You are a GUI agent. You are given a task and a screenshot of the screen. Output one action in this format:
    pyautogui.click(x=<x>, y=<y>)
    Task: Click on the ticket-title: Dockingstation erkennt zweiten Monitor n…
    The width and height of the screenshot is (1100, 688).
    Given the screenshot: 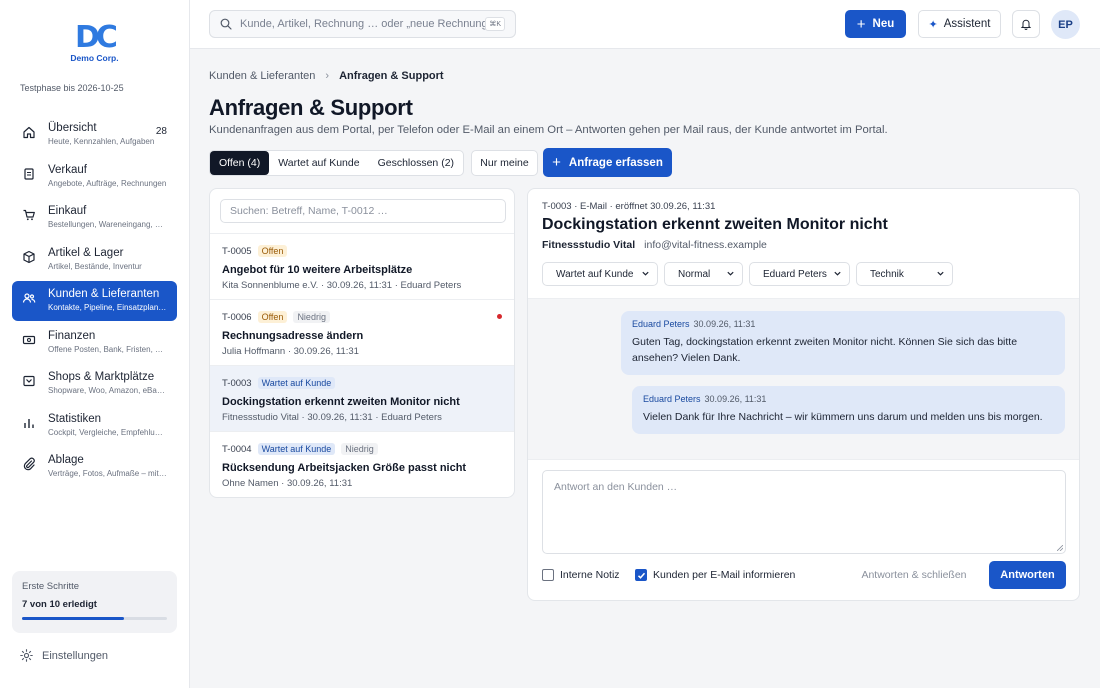 What is the action you would take?
    pyautogui.click(x=341, y=402)
    